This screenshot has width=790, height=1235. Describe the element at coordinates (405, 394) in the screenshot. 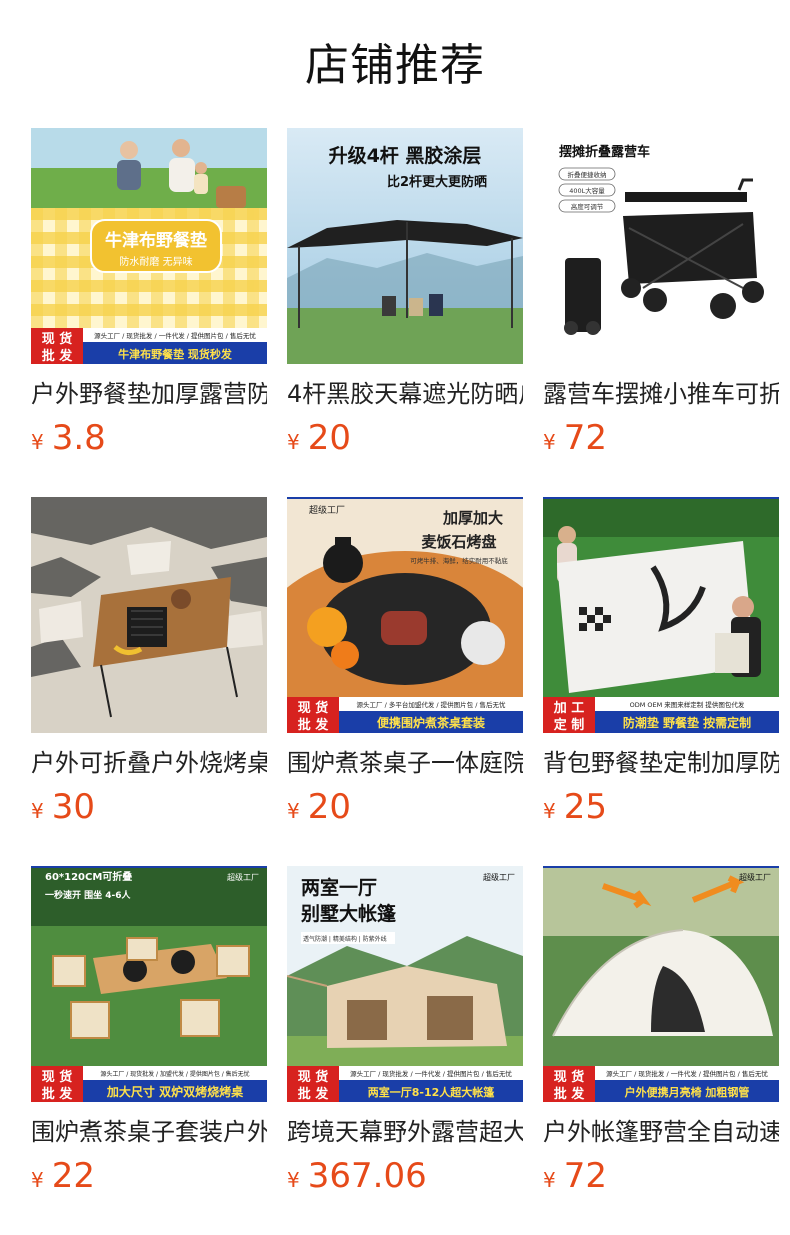

I see `product-name: 4杆黑胶天幕遮光防晒户外` at that location.